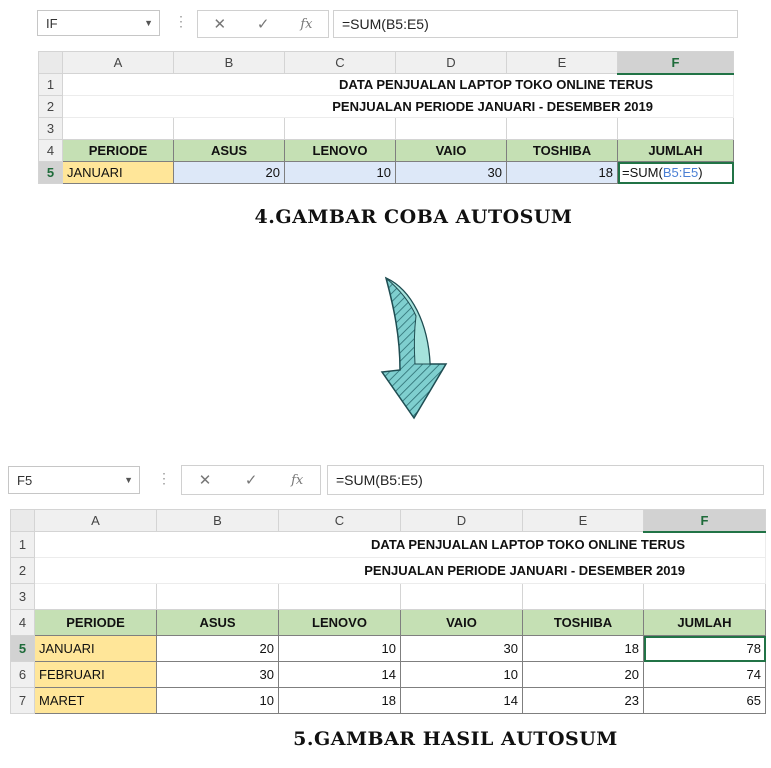  I want to click on cell-asus: 30, so click(217, 674).